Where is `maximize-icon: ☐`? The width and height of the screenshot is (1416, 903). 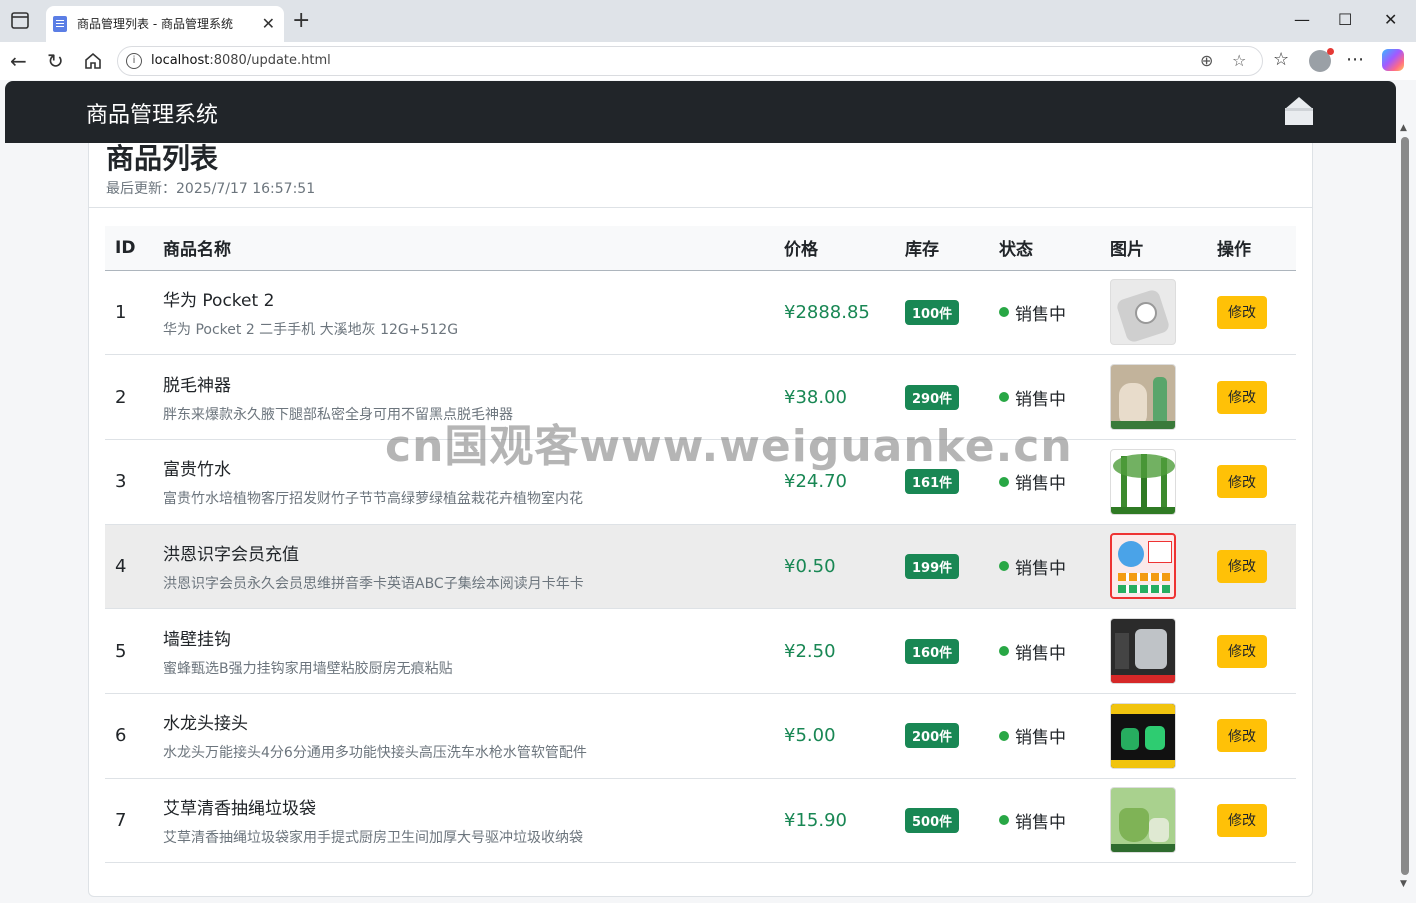 maximize-icon: ☐ is located at coordinates (1345, 19).